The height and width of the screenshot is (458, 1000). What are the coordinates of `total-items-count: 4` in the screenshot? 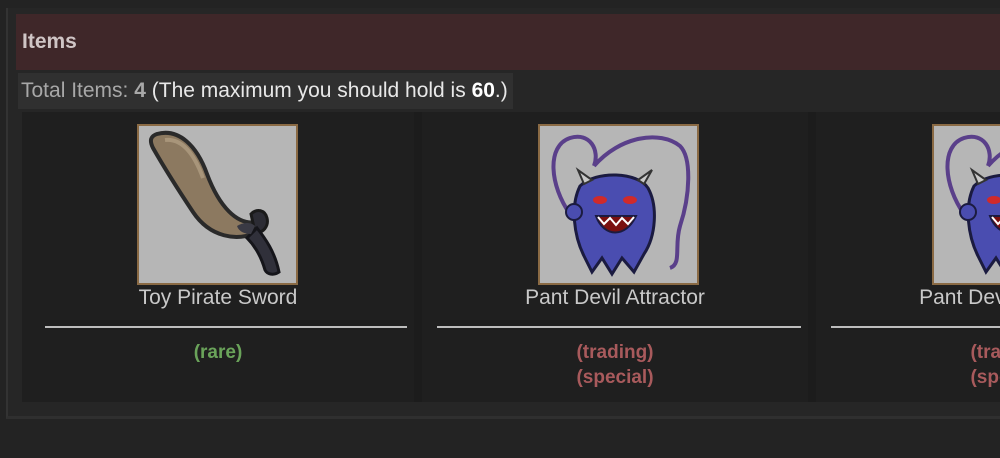 It's located at (140, 90).